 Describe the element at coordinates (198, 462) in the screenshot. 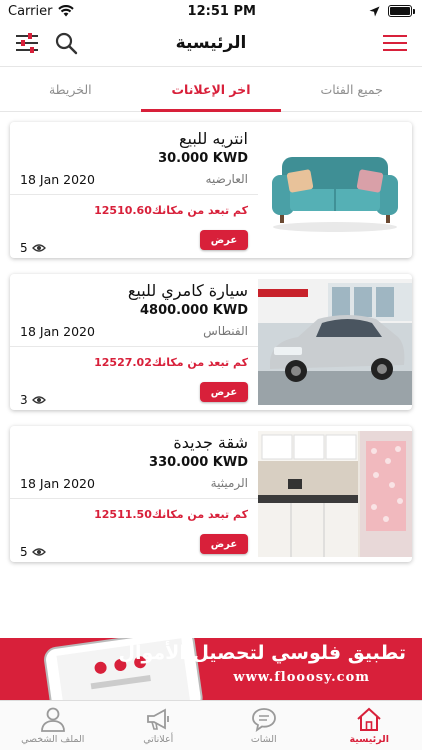

I see `listing-price: 330.000 KWD` at that location.